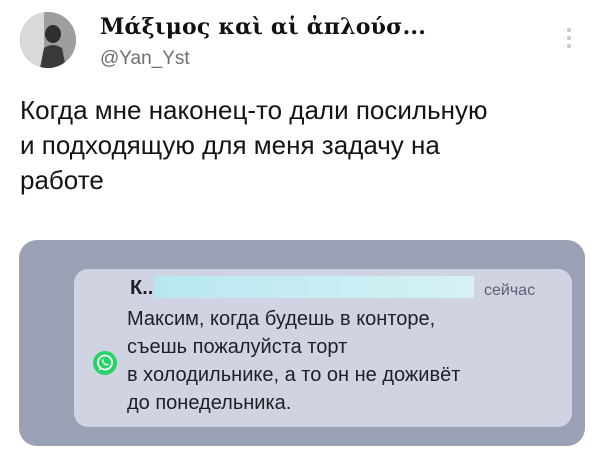 The height and width of the screenshot is (455, 604). Describe the element at coordinates (145, 59) in the screenshot. I see `author-handle: @Yan_Yst` at that location.